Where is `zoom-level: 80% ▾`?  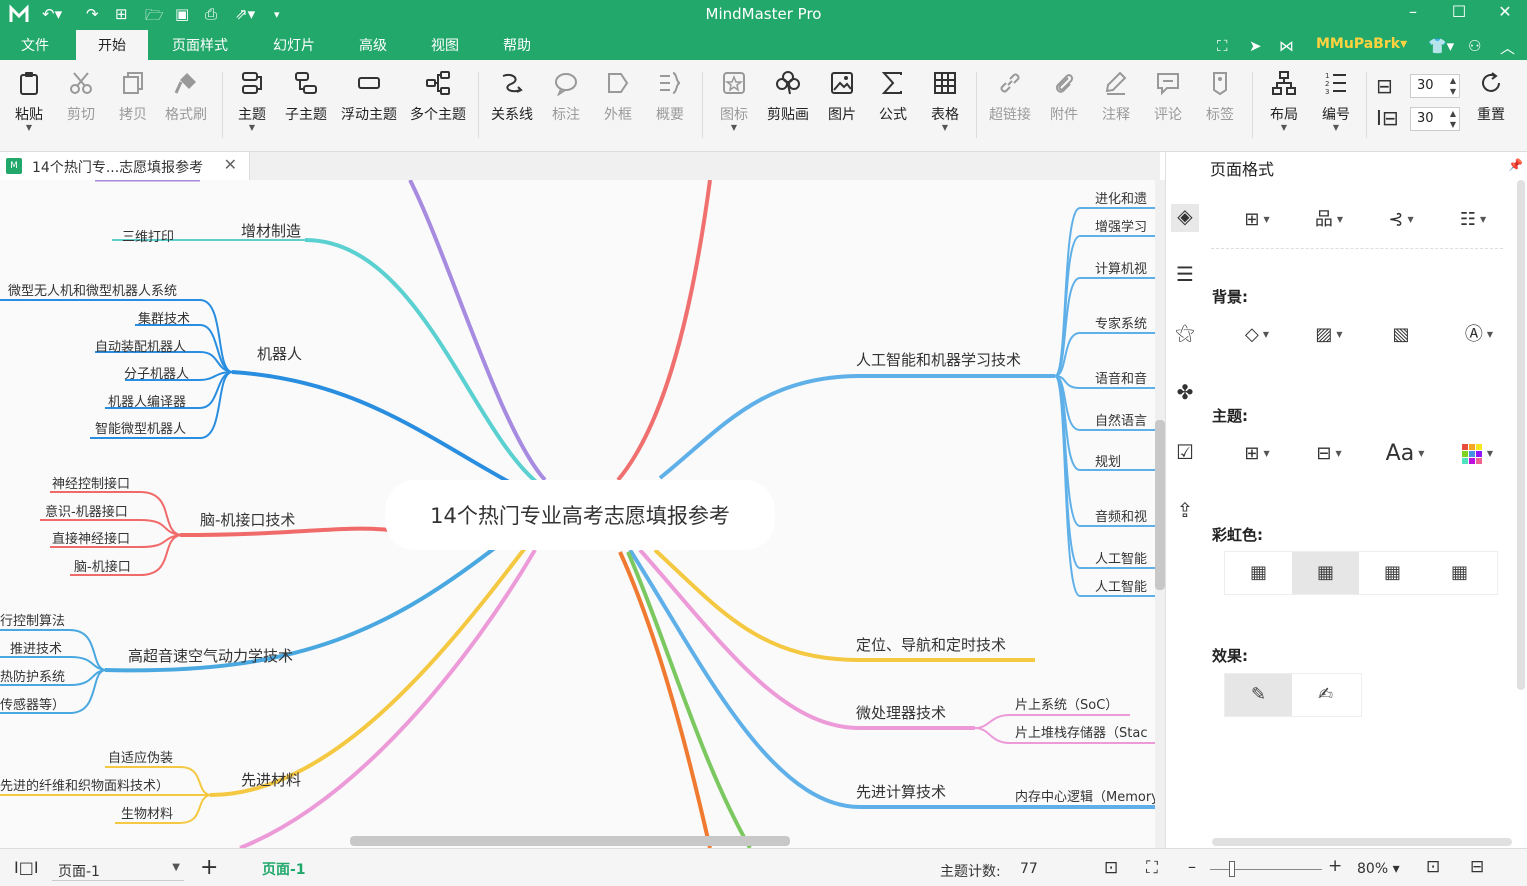 zoom-level: 80% ▾ is located at coordinates (1378, 869).